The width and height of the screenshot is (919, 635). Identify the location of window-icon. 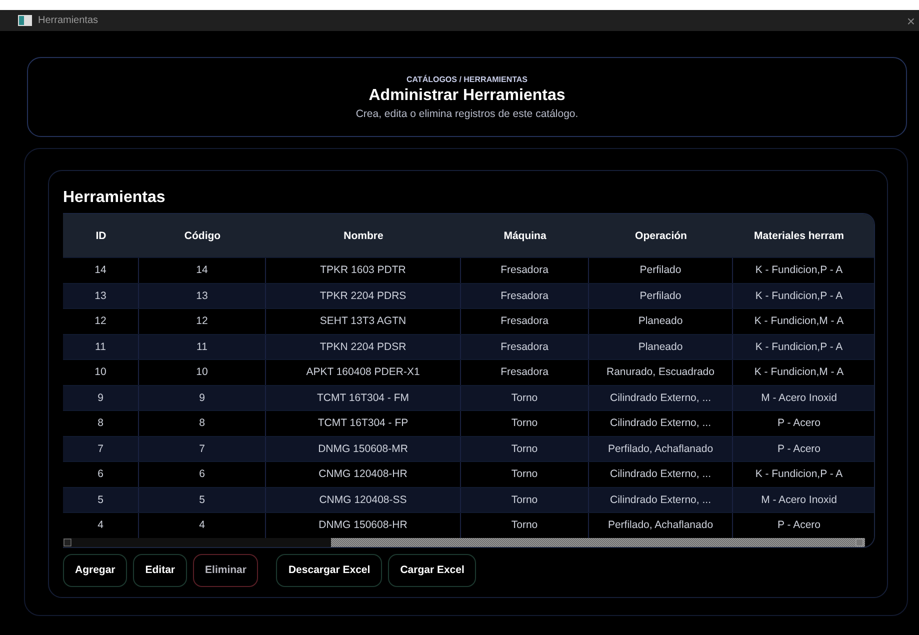
(25, 20).